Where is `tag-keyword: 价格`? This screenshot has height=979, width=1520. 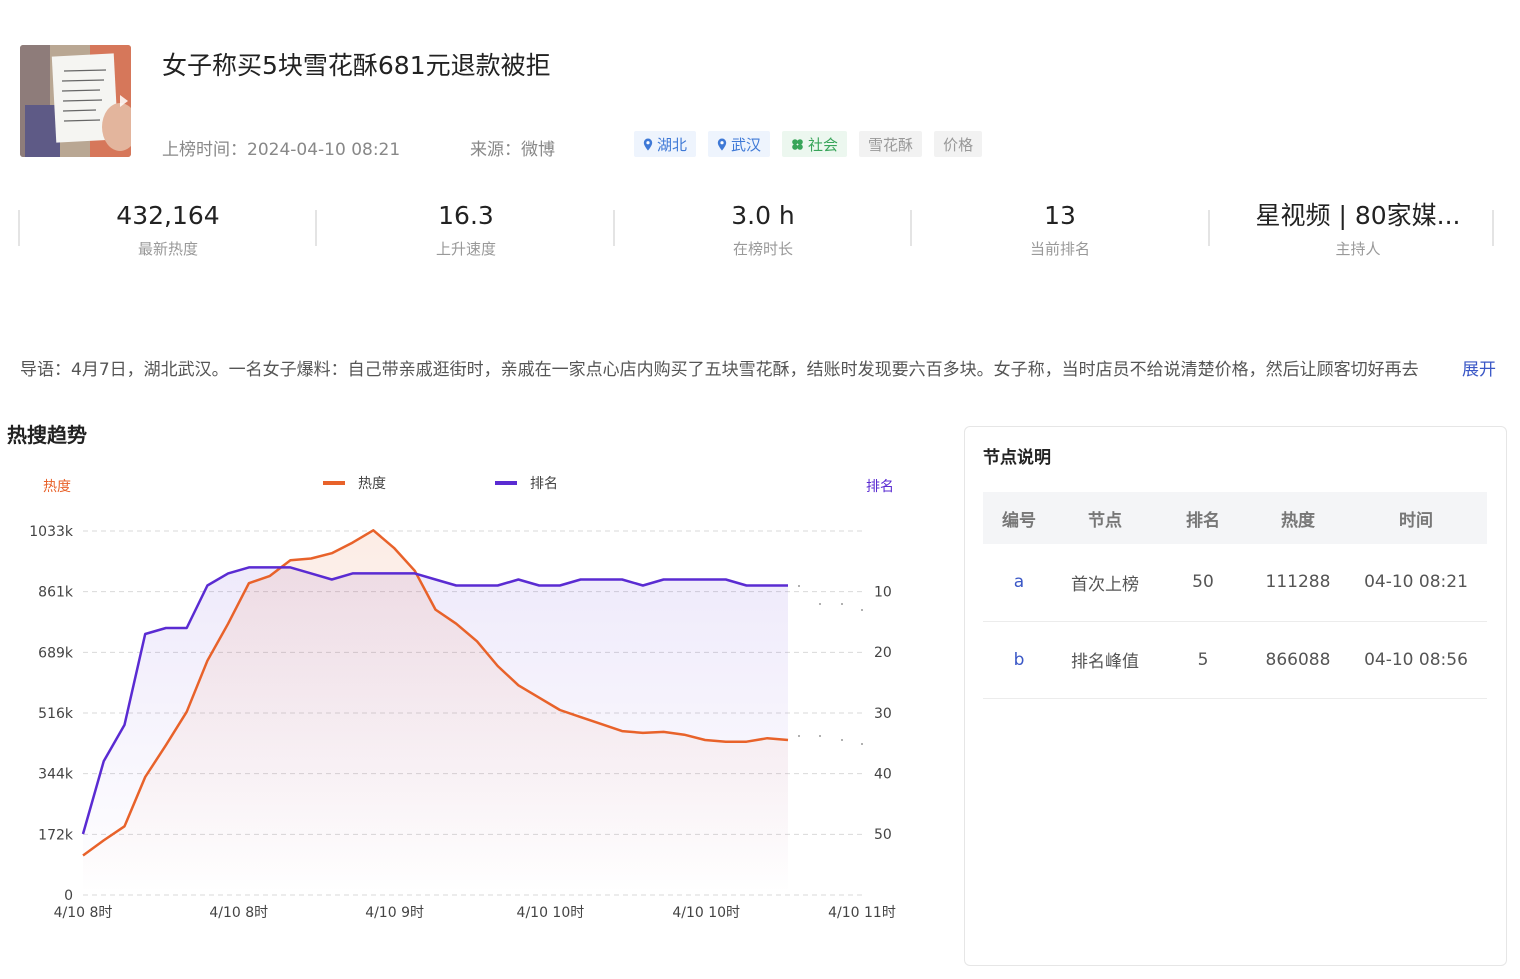 tag-keyword: 价格 is located at coordinates (958, 144).